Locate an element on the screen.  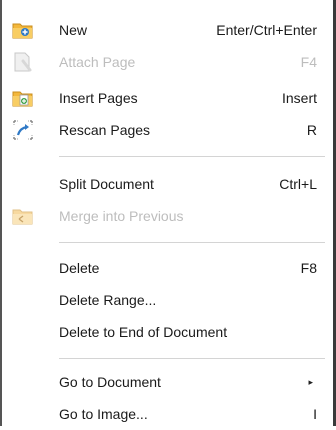
menu-item-go-to-document: Go to Document ▸ is located at coordinates (167, 382).